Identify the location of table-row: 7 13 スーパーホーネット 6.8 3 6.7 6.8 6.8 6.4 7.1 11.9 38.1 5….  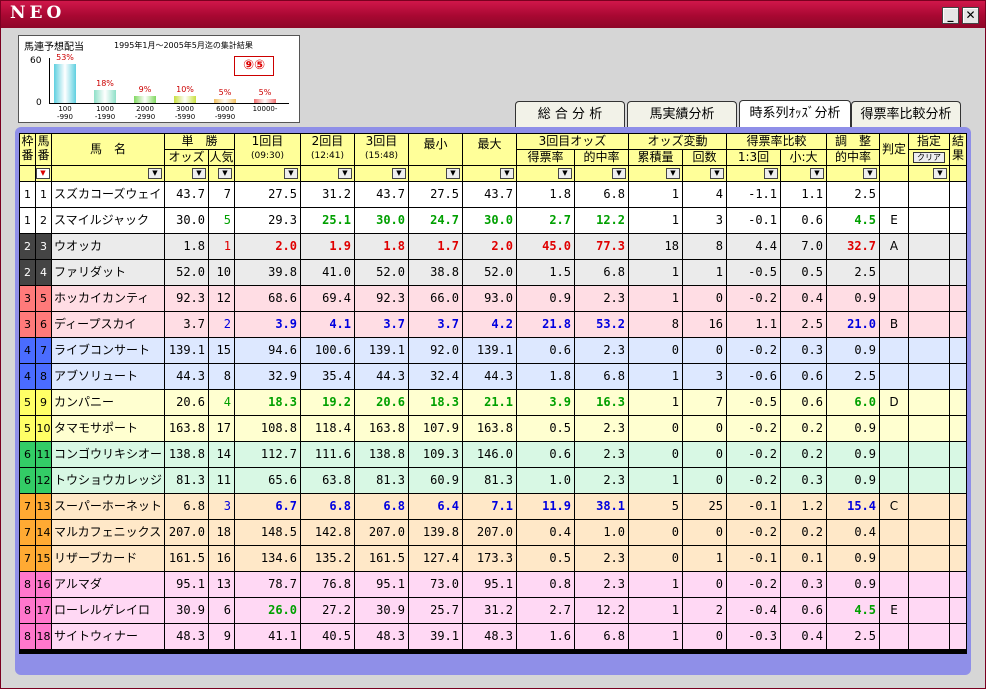
(493, 506).